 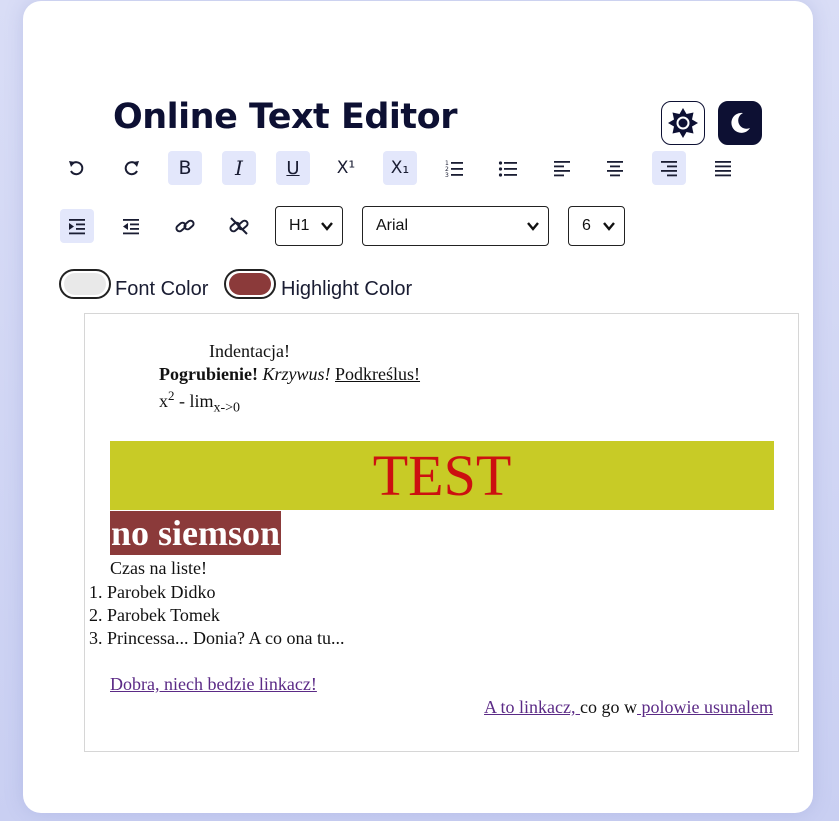 I want to click on unlink-icon, so click(x=239, y=226).